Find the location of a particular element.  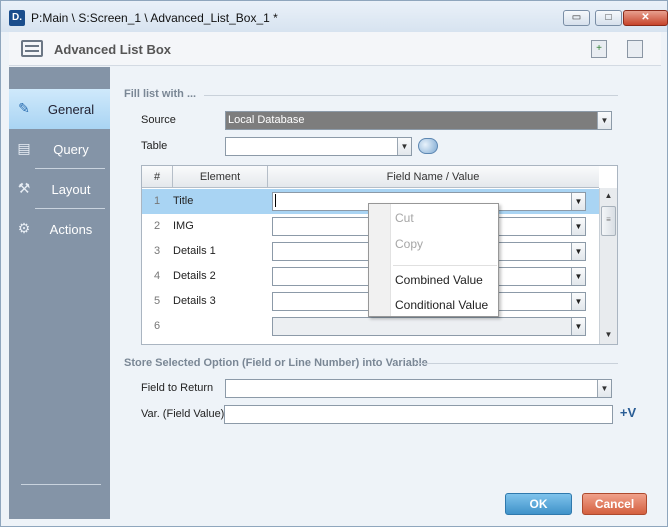

sidebar-item-label: Query is located at coordinates (71, 149).